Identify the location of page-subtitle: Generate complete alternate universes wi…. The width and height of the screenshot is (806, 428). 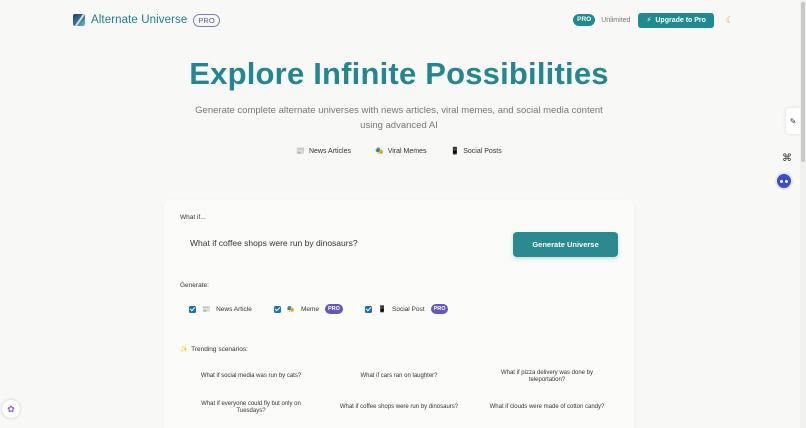
(399, 118).